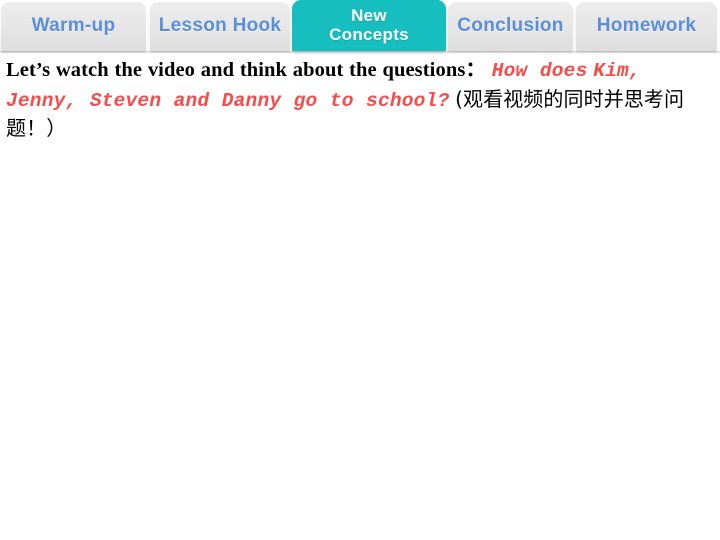 Image resolution: width=720 pixels, height=540 pixels. I want to click on tab-new-concepts-label: New Concepts, so click(369, 25).